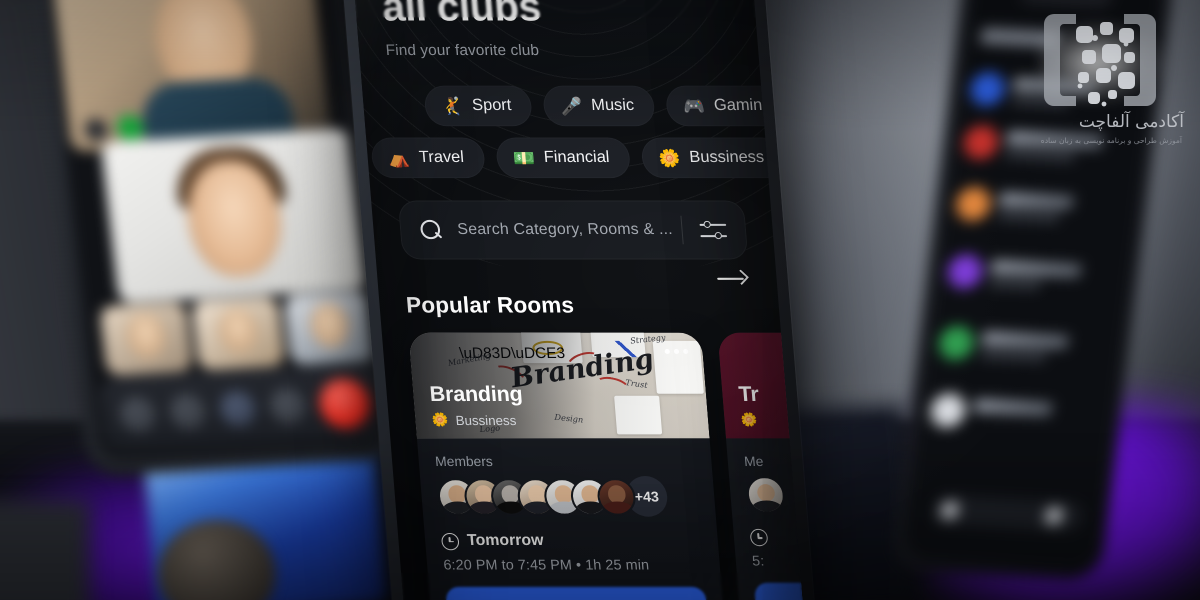 The image size is (1200, 600). Describe the element at coordinates (345, 403) in the screenshot. I see `end-call-icon` at that location.